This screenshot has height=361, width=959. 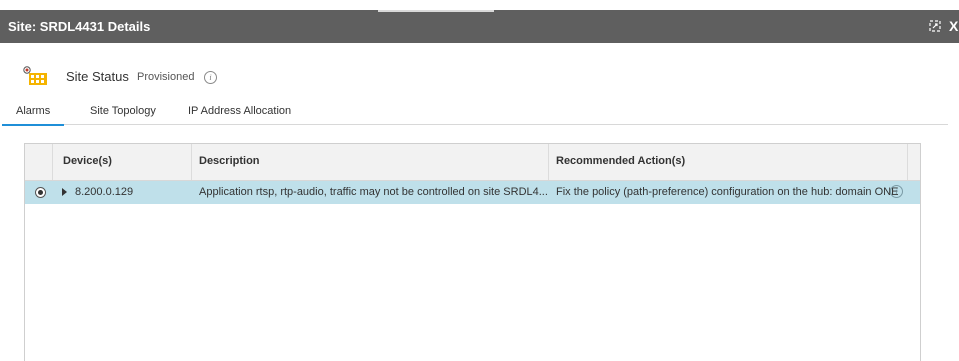 I want to click on expand-arrow-icon, so click(x=64, y=192).